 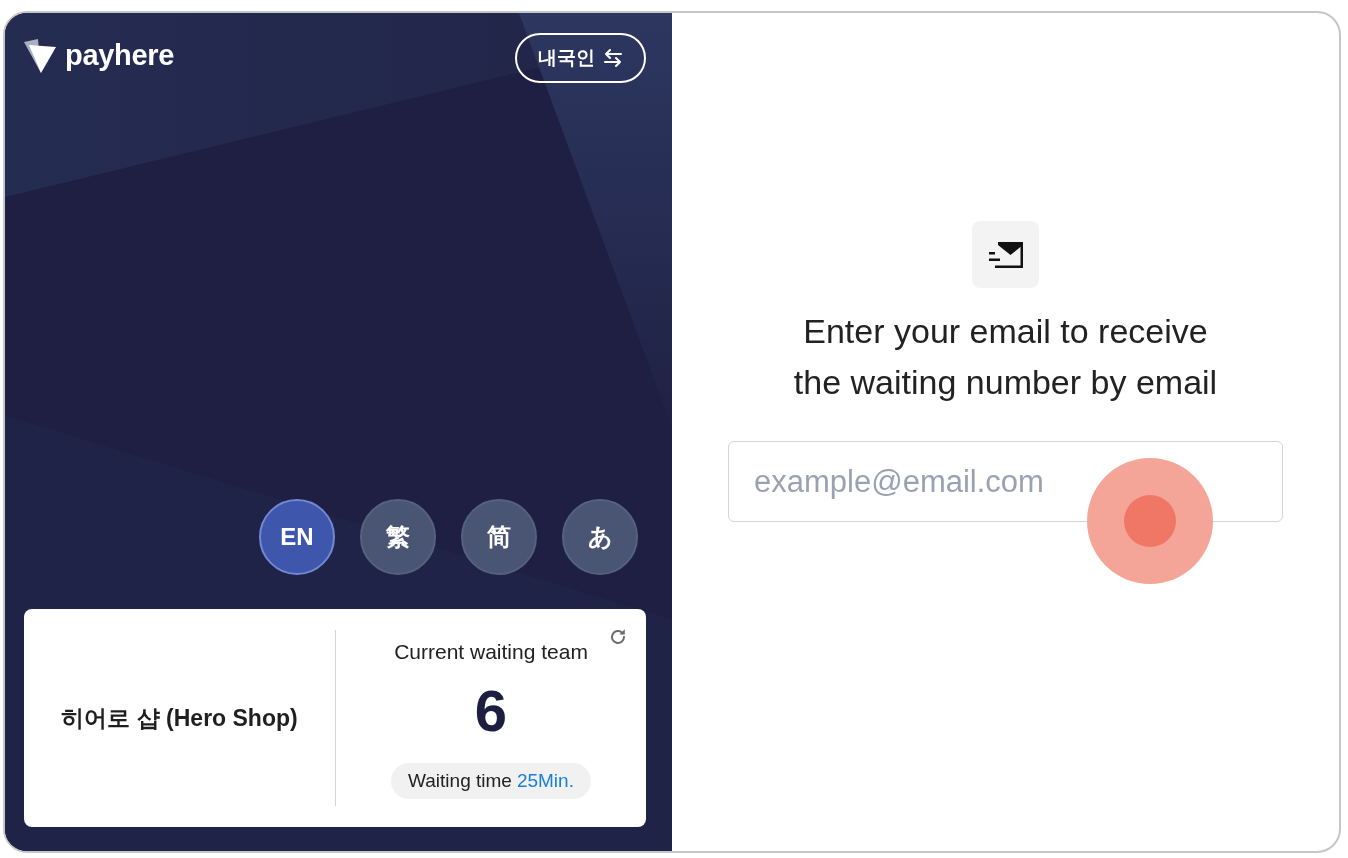 What do you see at coordinates (618, 637) in the screenshot?
I see `refresh-icon` at bounding box center [618, 637].